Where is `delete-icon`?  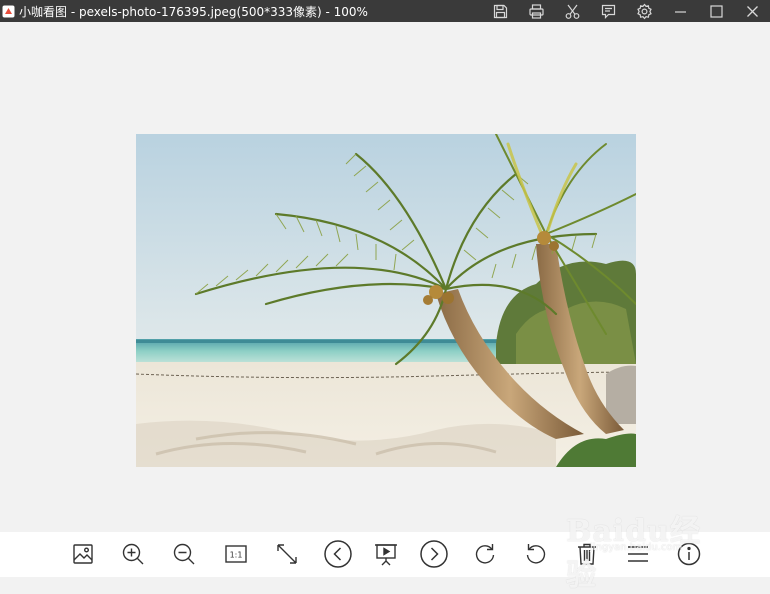 delete-icon is located at coordinates (587, 554).